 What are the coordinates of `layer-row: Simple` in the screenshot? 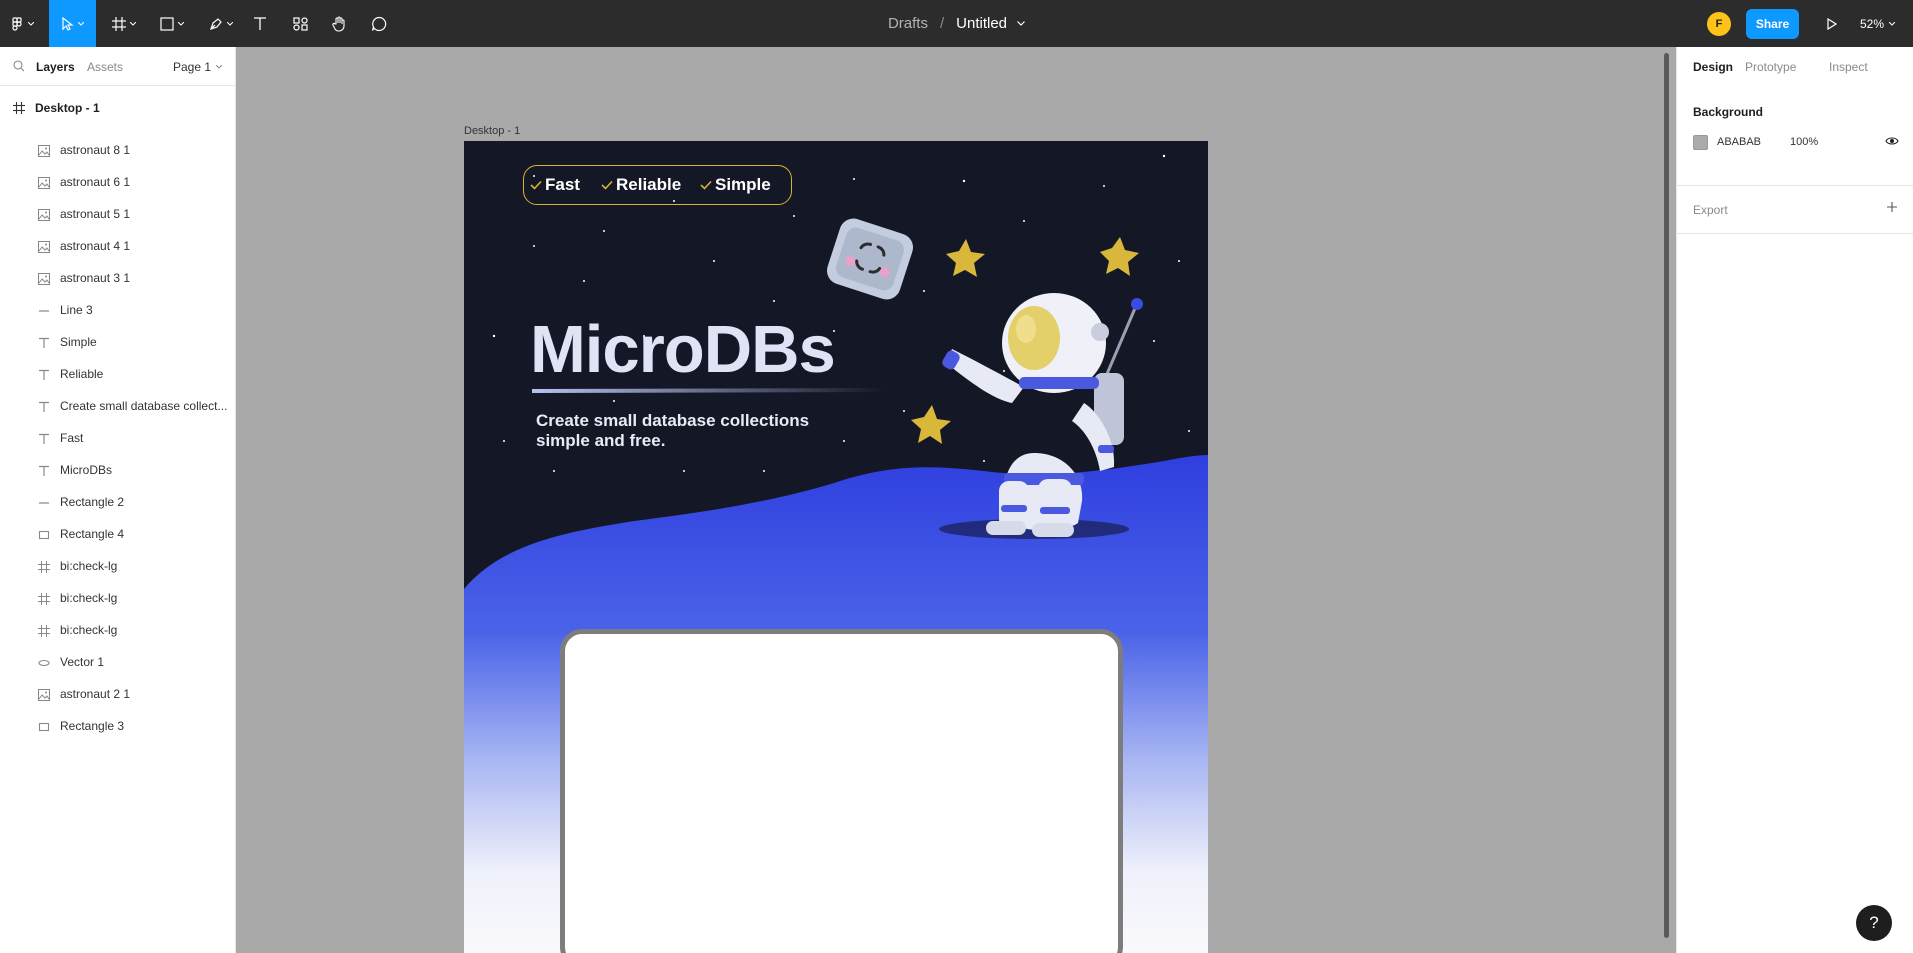 It's located at (117, 343).